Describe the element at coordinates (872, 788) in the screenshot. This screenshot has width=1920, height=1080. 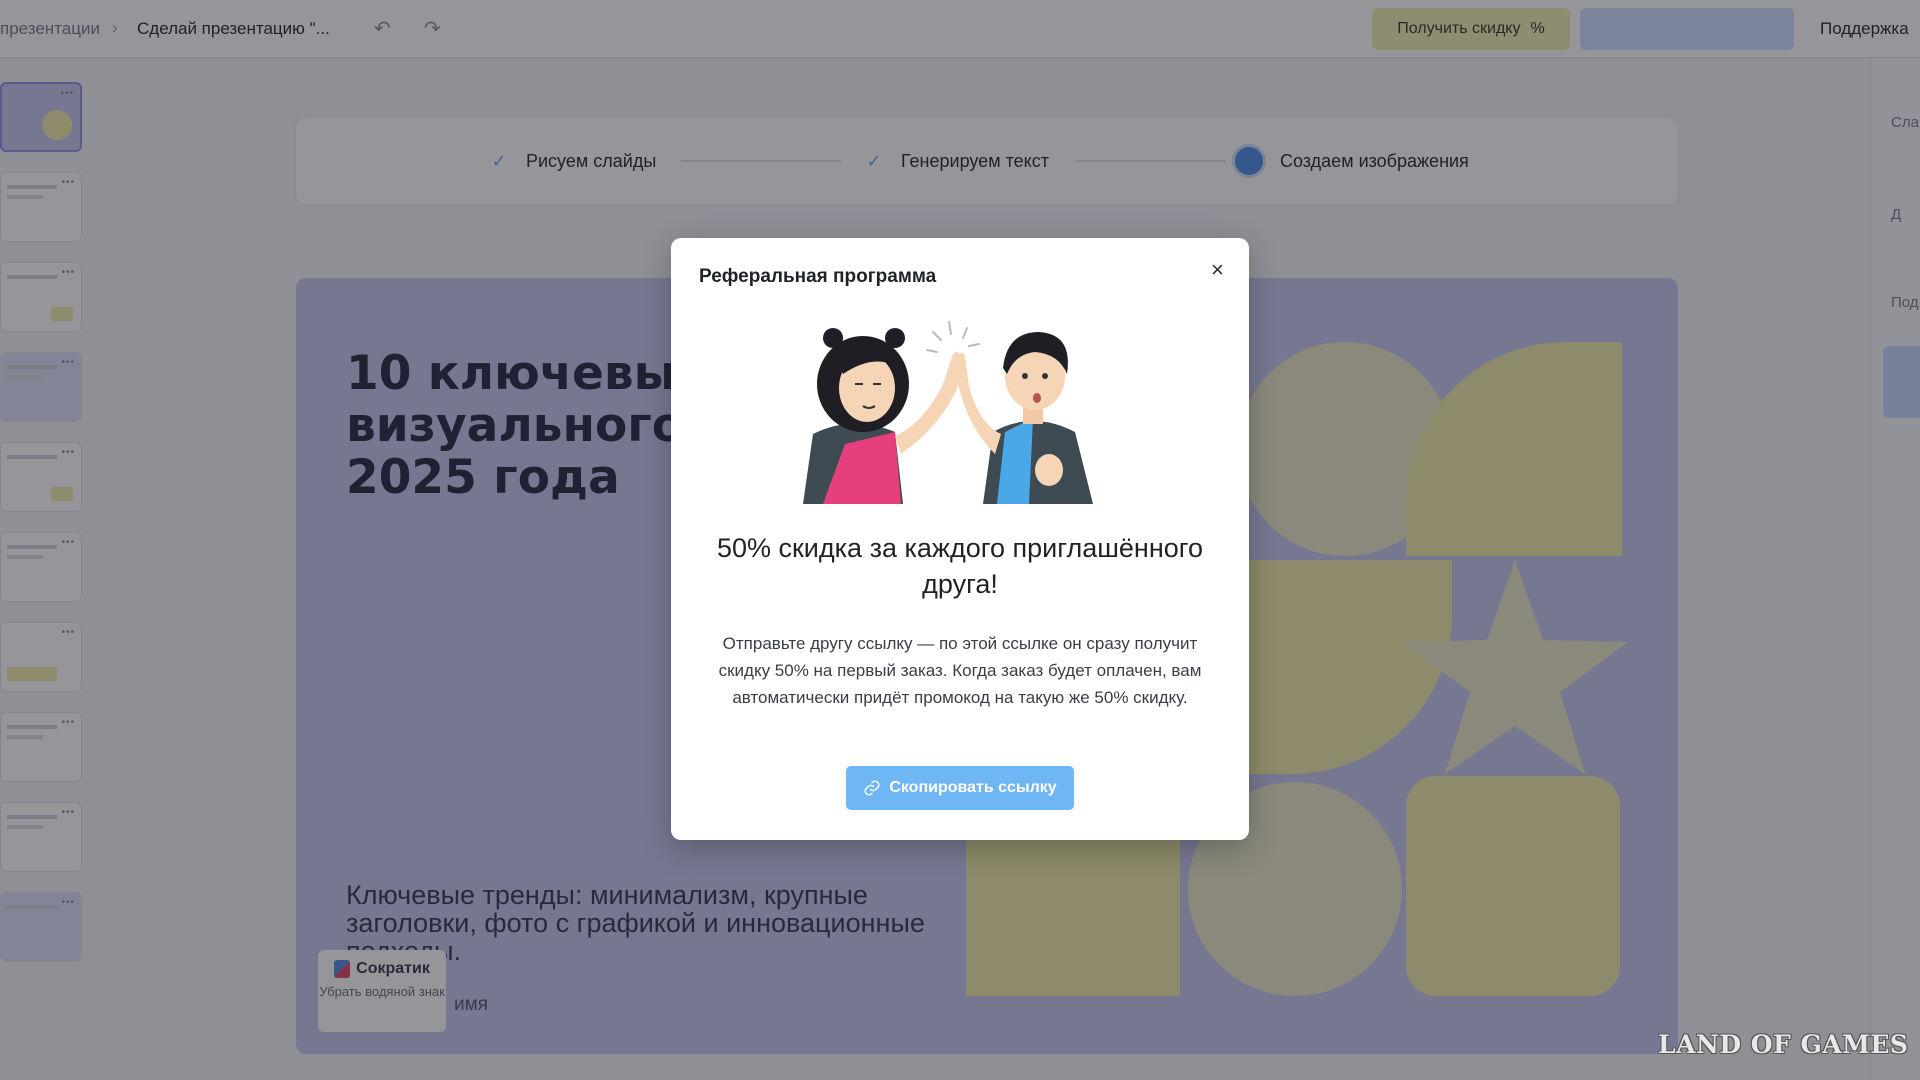
I see `link-icon` at that location.